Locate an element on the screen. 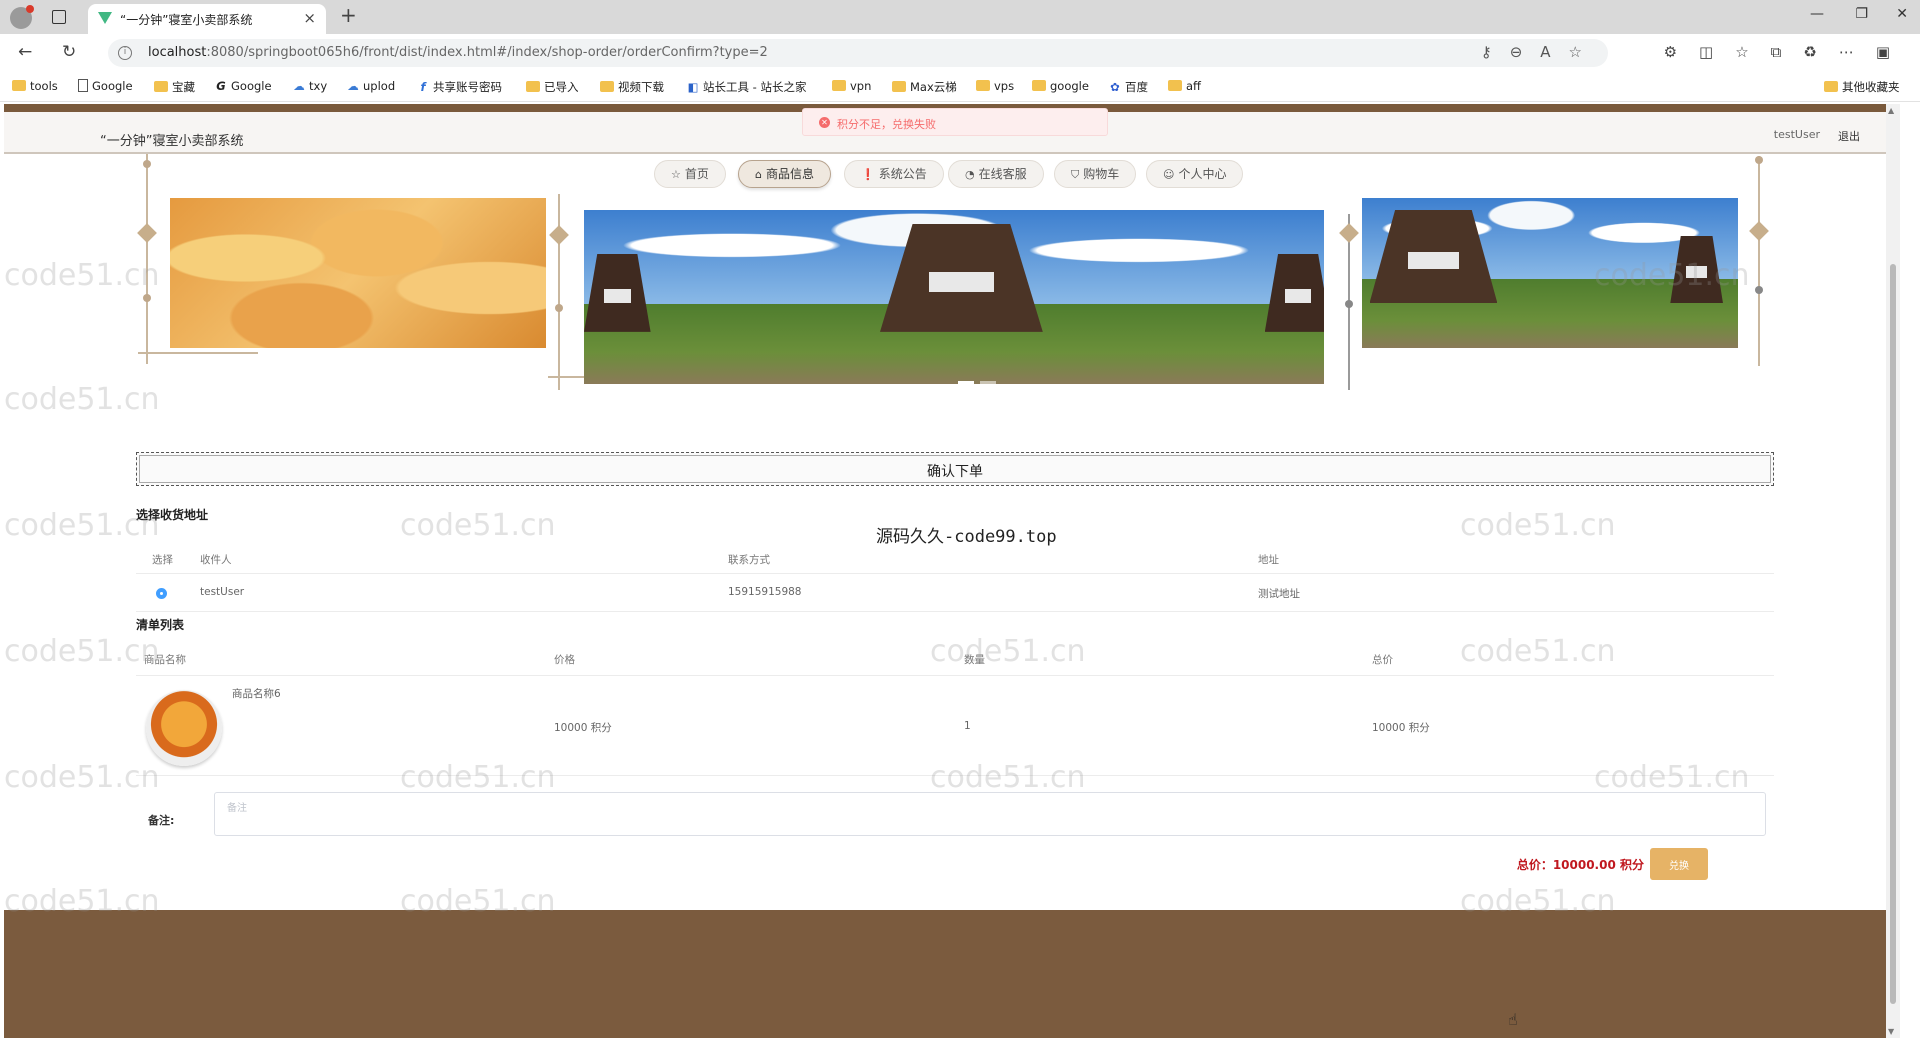  current-user: testUser is located at coordinates (1796, 134).